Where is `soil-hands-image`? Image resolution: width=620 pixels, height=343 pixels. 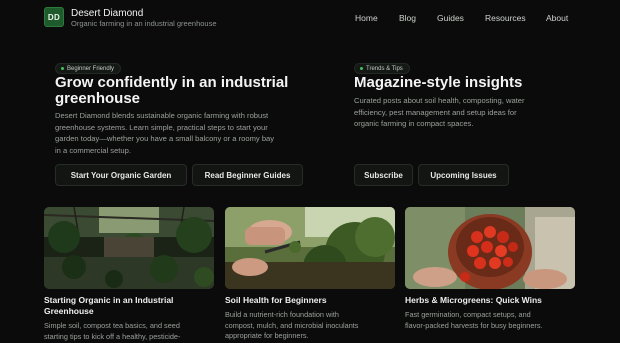 soil-hands-image is located at coordinates (310, 248).